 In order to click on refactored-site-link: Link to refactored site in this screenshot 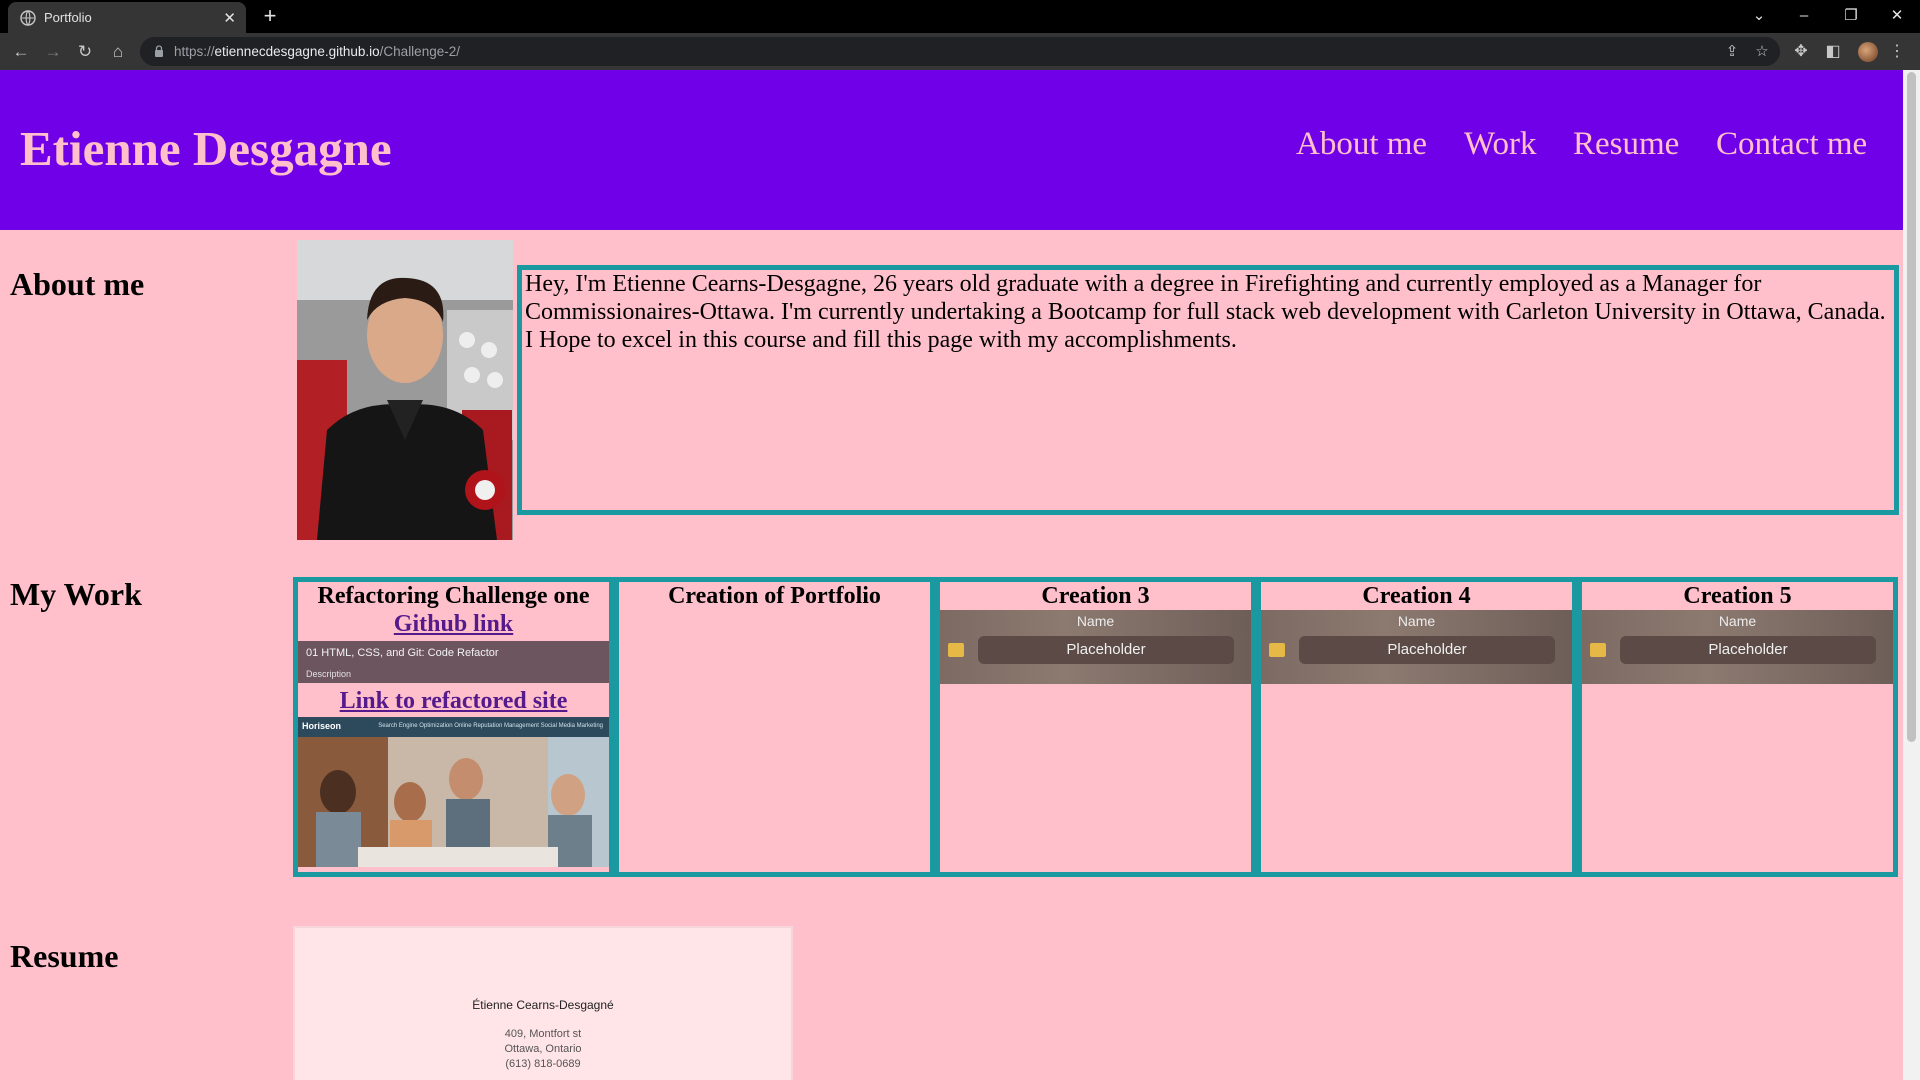, I will do `click(453, 701)`.